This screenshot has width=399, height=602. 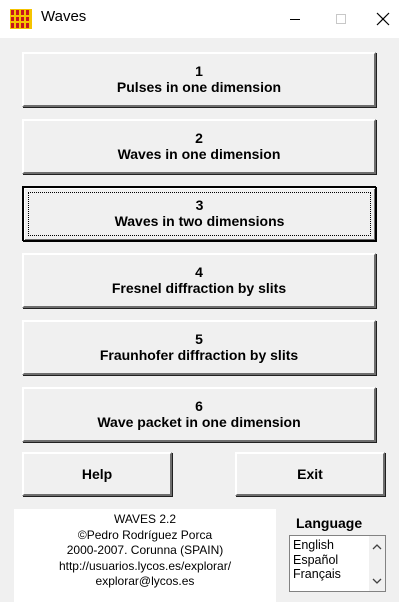 I want to click on fresnel-diffraction-button: 4 Fresnel diffraction by slits, so click(x=199, y=280).